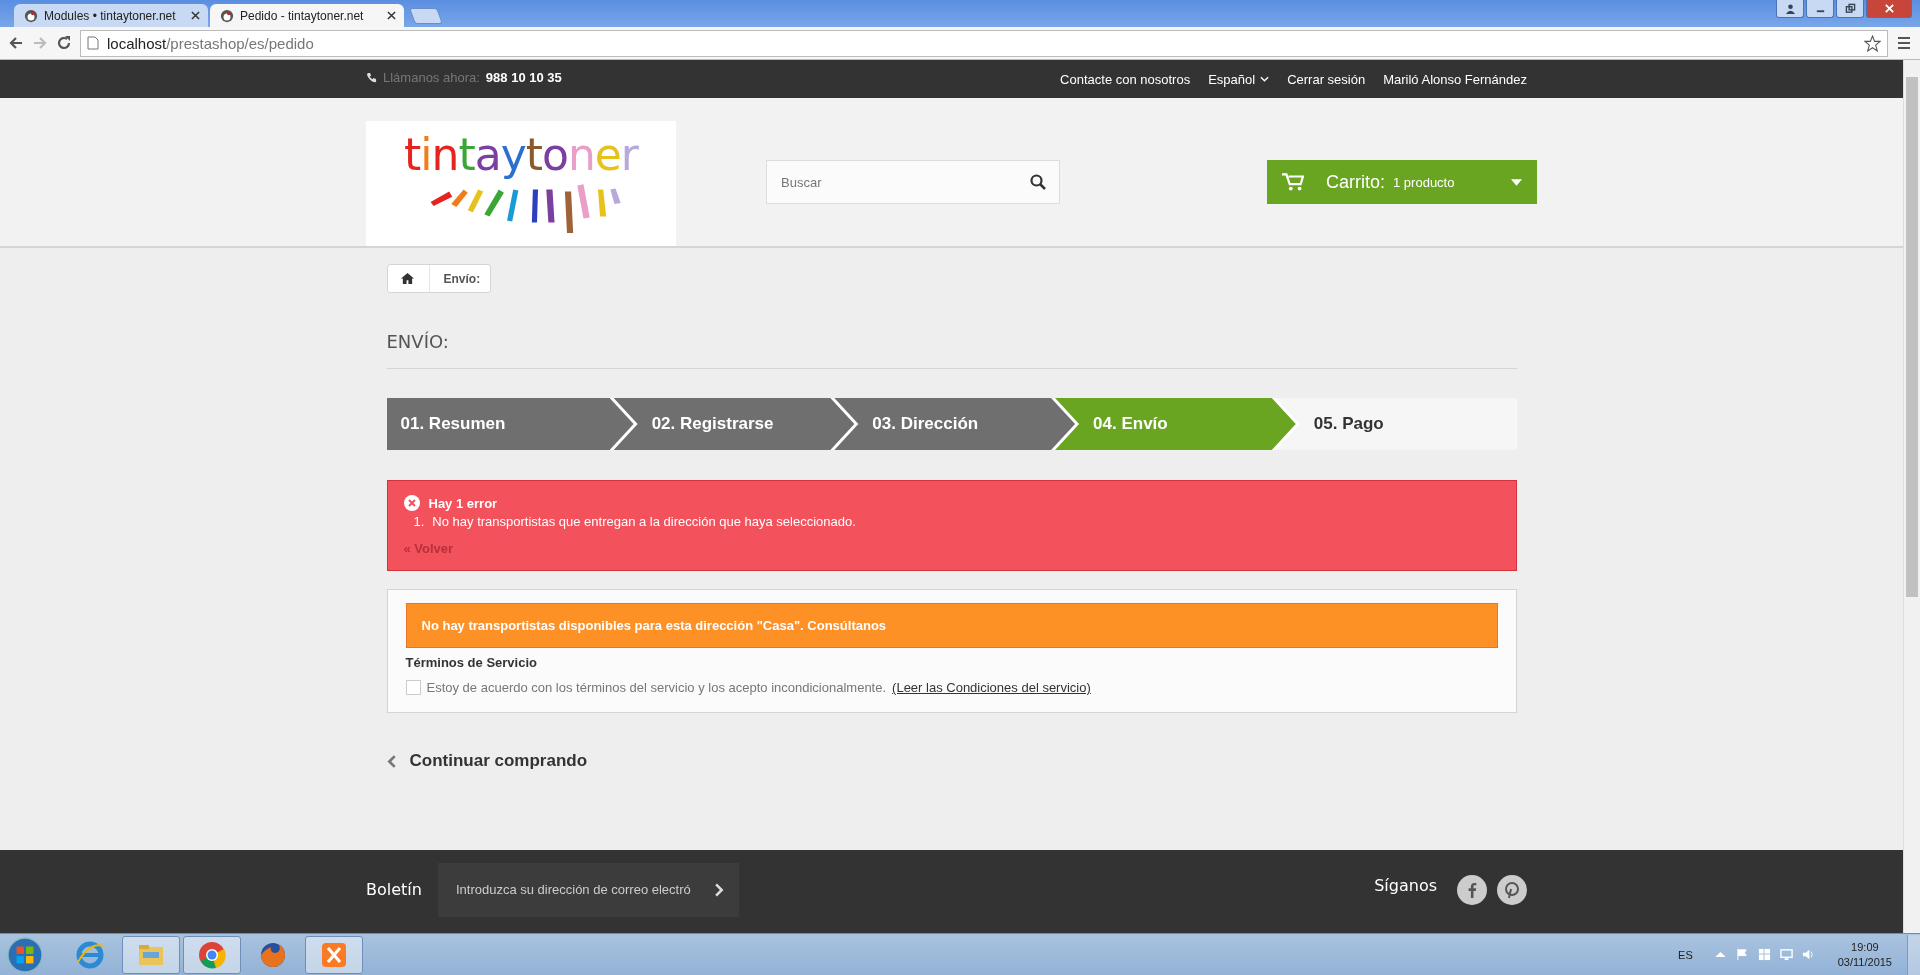 The image size is (1920, 975). I want to click on checkout-step: 01. Resumen, so click(510, 424).